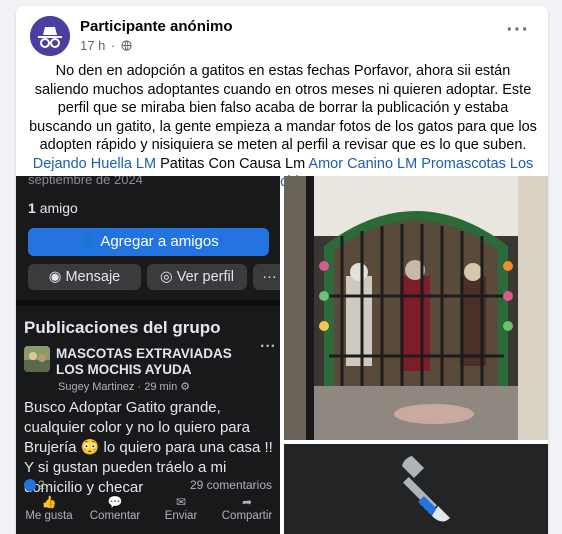  I want to click on friends-count: 1 amigo, so click(53, 208).